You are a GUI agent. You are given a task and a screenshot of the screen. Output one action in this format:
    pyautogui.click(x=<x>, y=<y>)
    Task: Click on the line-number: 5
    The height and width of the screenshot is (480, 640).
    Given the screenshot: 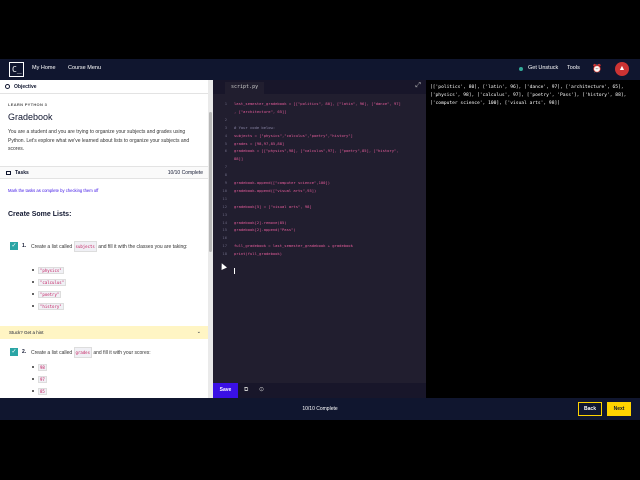 What is the action you would take?
    pyautogui.click(x=225, y=143)
    